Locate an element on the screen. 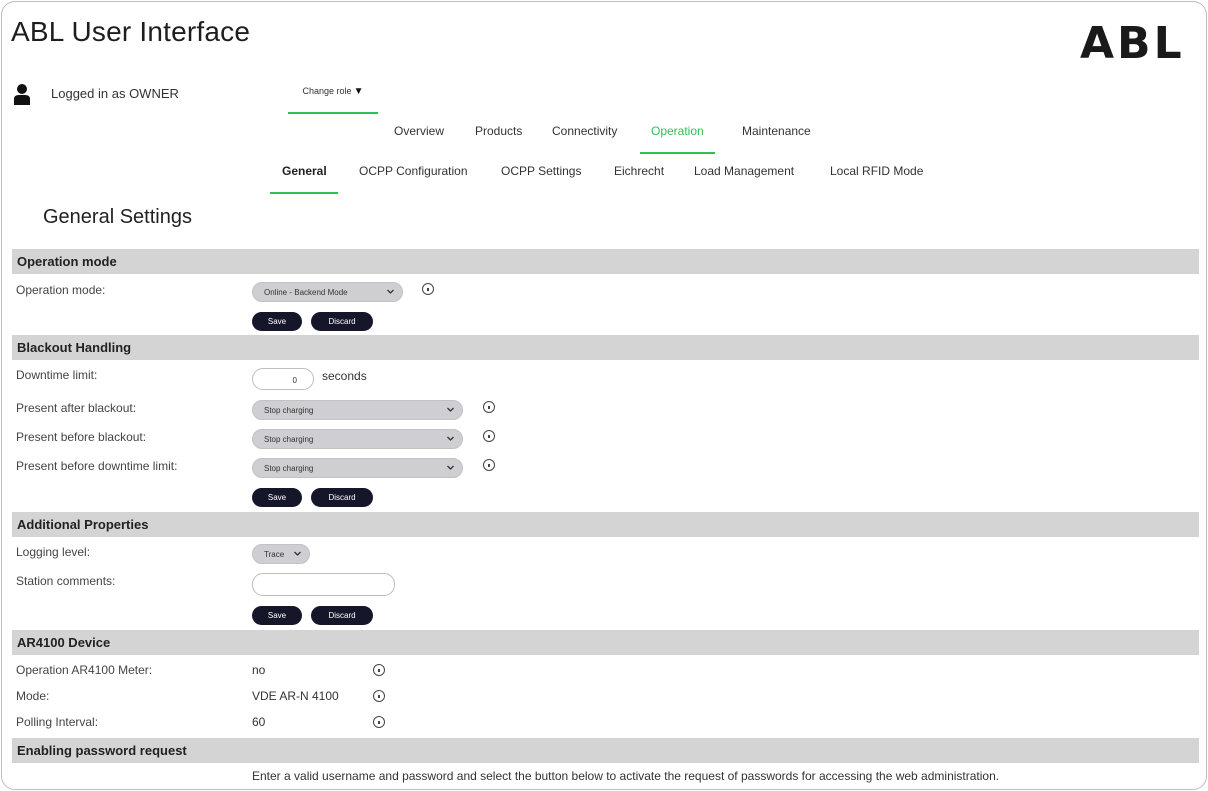 This screenshot has width=1208, height=791. downtime-limit-label: Downtime limit: is located at coordinates (57, 375).